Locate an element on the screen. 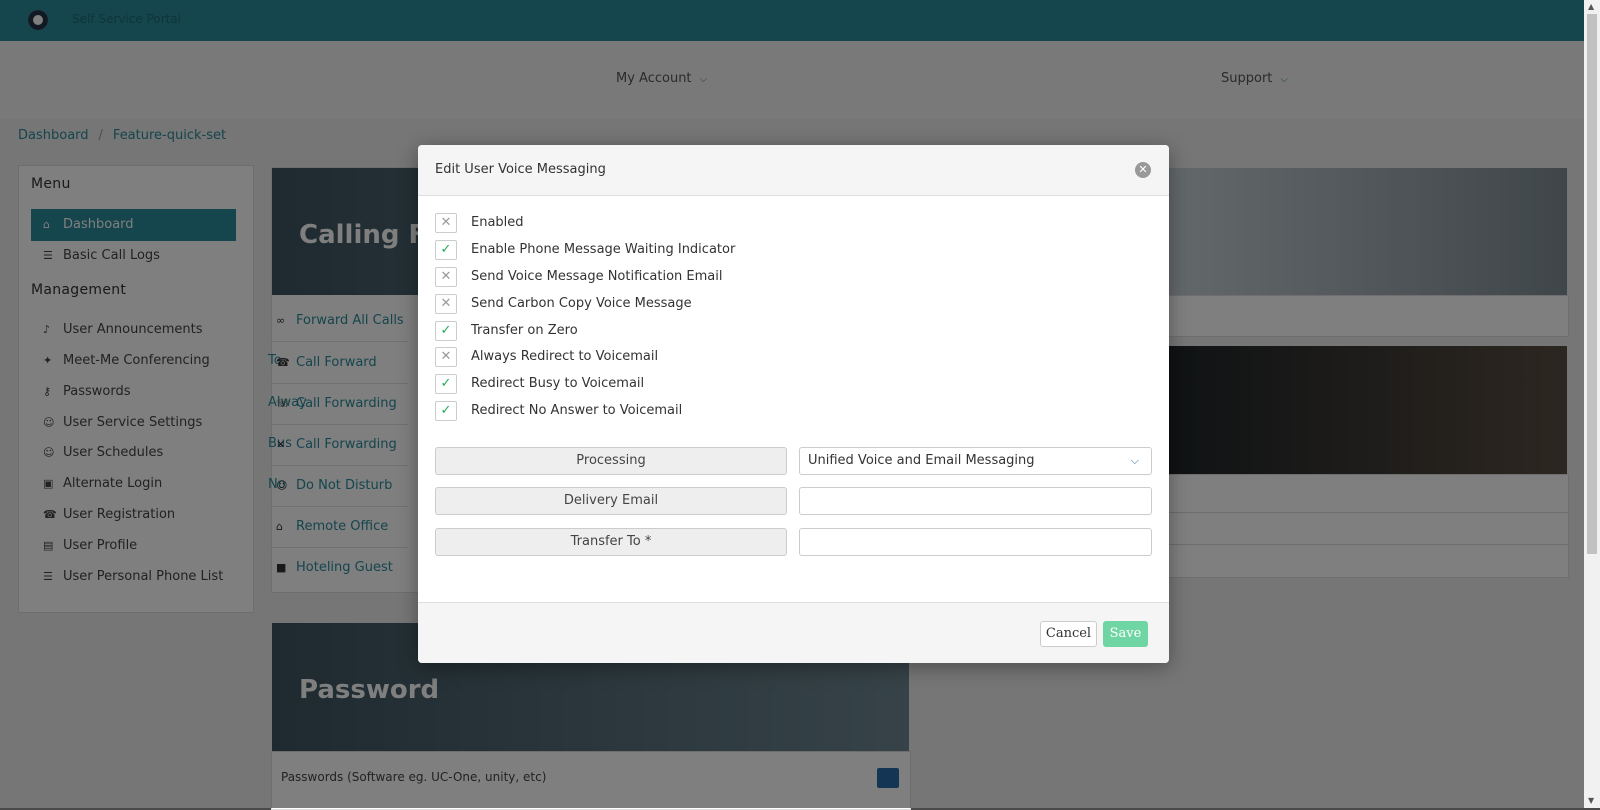  modal-header: Edit User Voice Messaging ✕ is located at coordinates (793, 170).